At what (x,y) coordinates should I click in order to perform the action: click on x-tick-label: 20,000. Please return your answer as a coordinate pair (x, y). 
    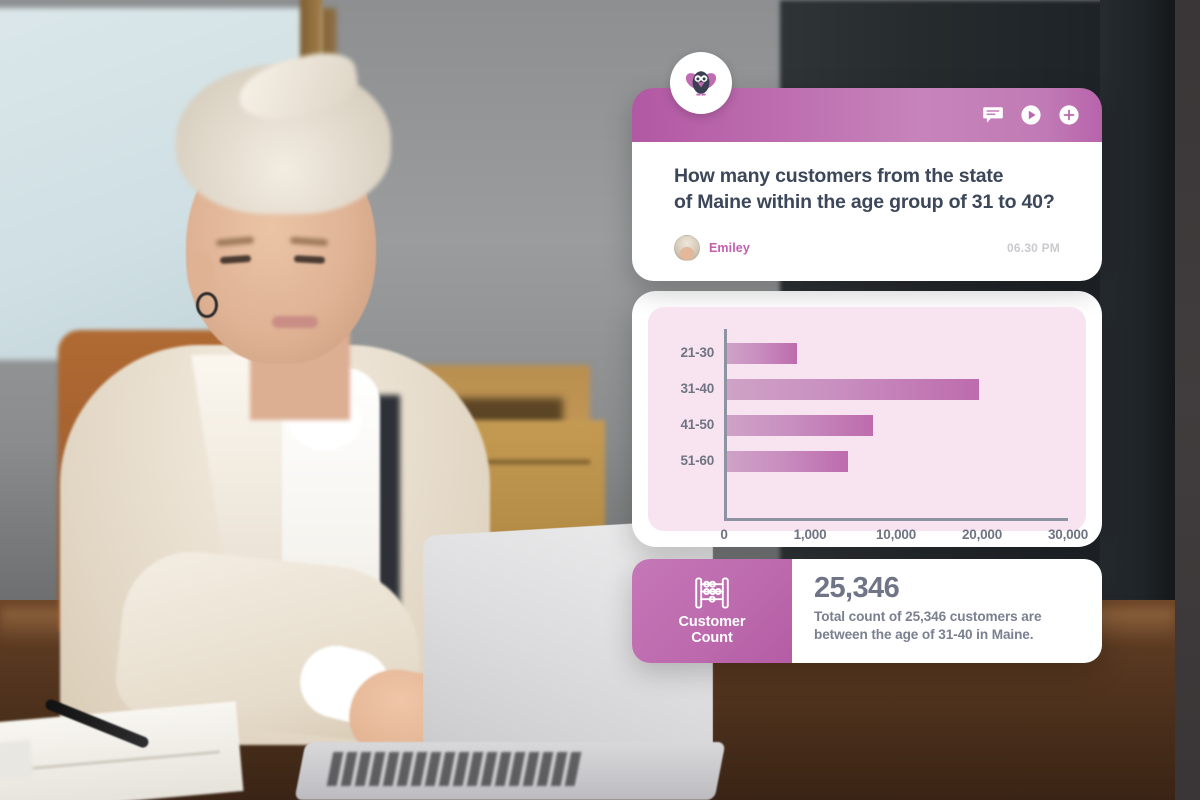
    Looking at the image, I should click on (982, 535).